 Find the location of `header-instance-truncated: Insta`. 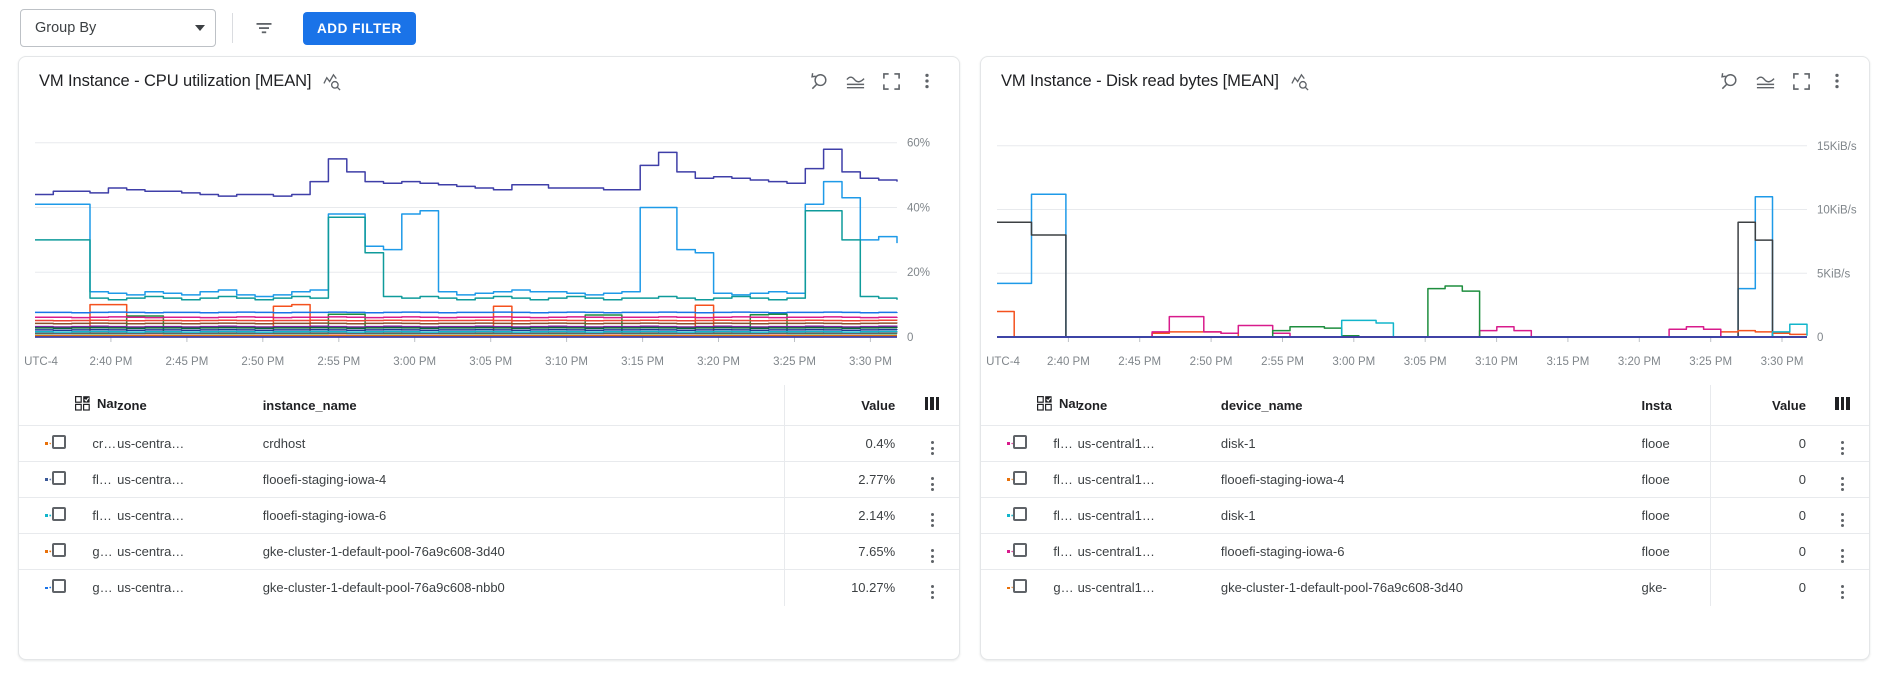

header-instance-truncated: Insta is located at coordinates (1676, 405).